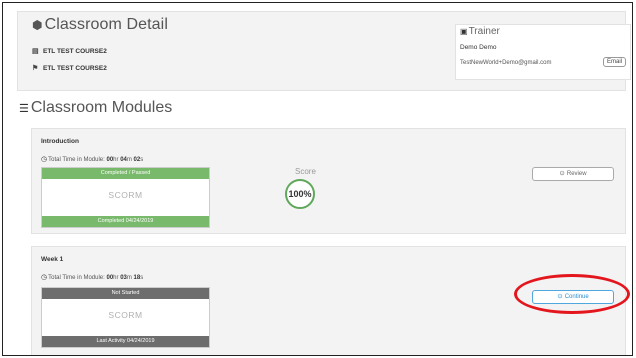  What do you see at coordinates (573, 297) in the screenshot?
I see `continue-button: ⊙ Continue` at bounding box center [573, 297].